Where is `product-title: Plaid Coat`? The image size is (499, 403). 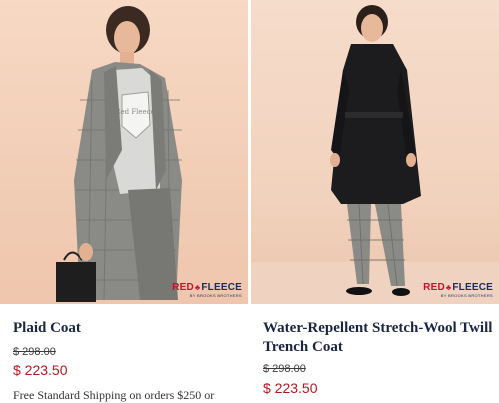 product-title: Plaid Coat is located at coordinates (128, 328).